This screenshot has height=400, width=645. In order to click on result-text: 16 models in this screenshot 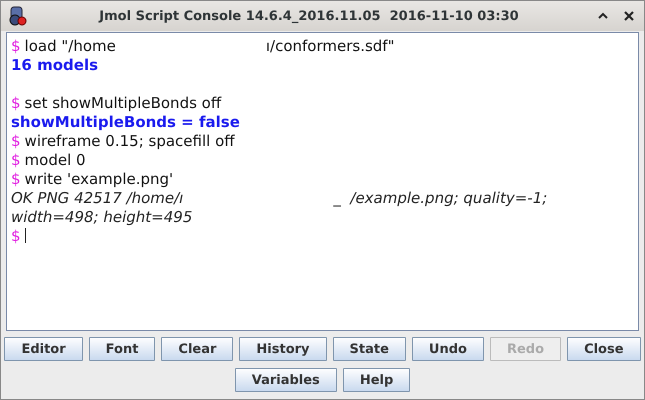, I will do `click(54, 65)`.